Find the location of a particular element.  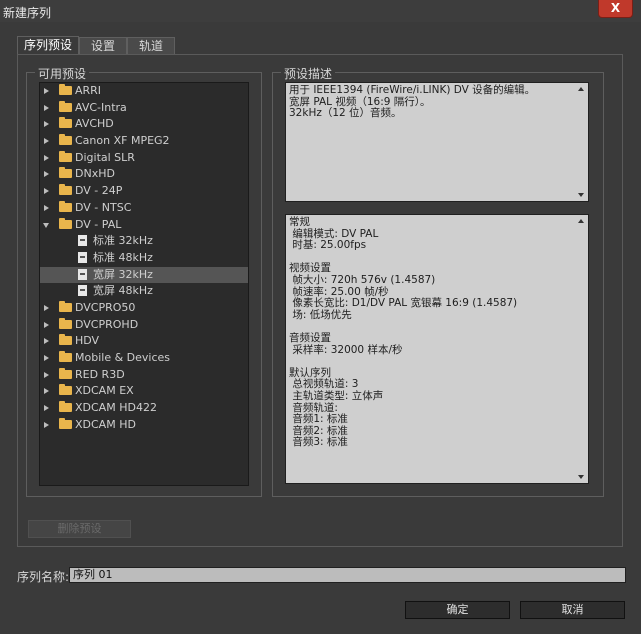

detail-line: 像素长宽比: D1/DV PAL 宽银幕 16:9 (1.4587) is located at coordinates (403, 303).